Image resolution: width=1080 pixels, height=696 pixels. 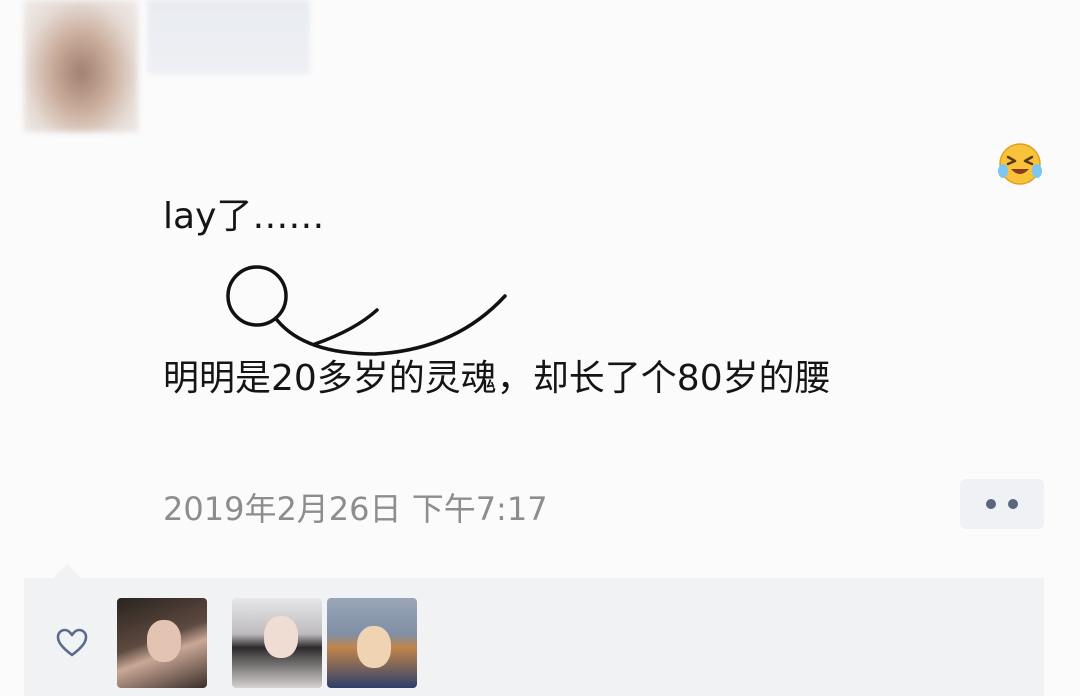 What do you see at coordinates (1020, 164) in the screenshot?
I see `laughing-crying-emoji-icon` at bounding box center [1020, 164].